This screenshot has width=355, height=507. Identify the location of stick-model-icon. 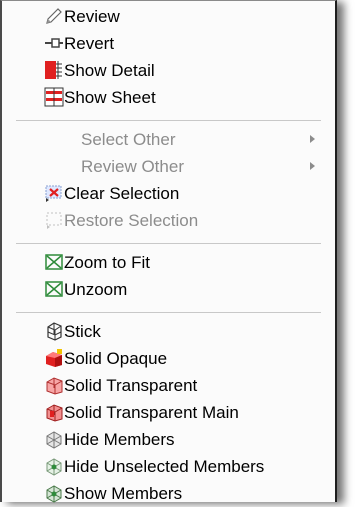
(54, 331).